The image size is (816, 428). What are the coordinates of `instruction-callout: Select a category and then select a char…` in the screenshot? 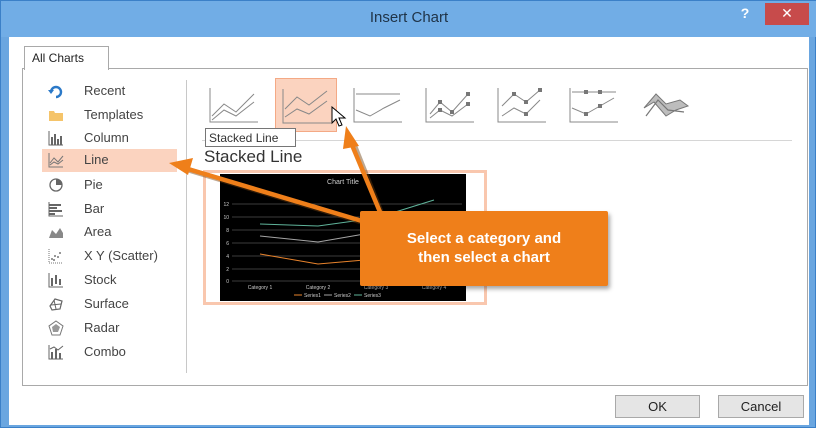 It's located at (484, 248).